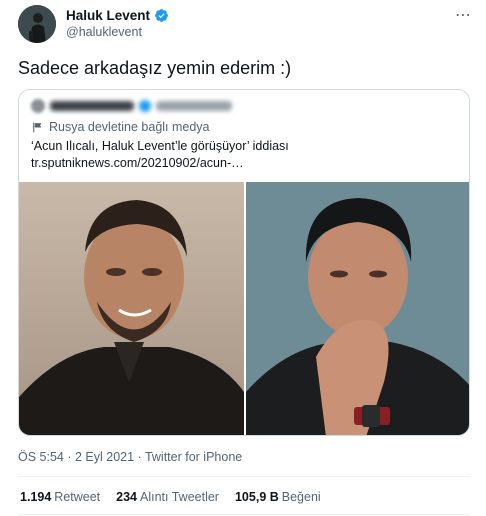 The height and width of the screenshot is (516, 486). I want to click on quote-tweets-count: 234, so click(126, 497).